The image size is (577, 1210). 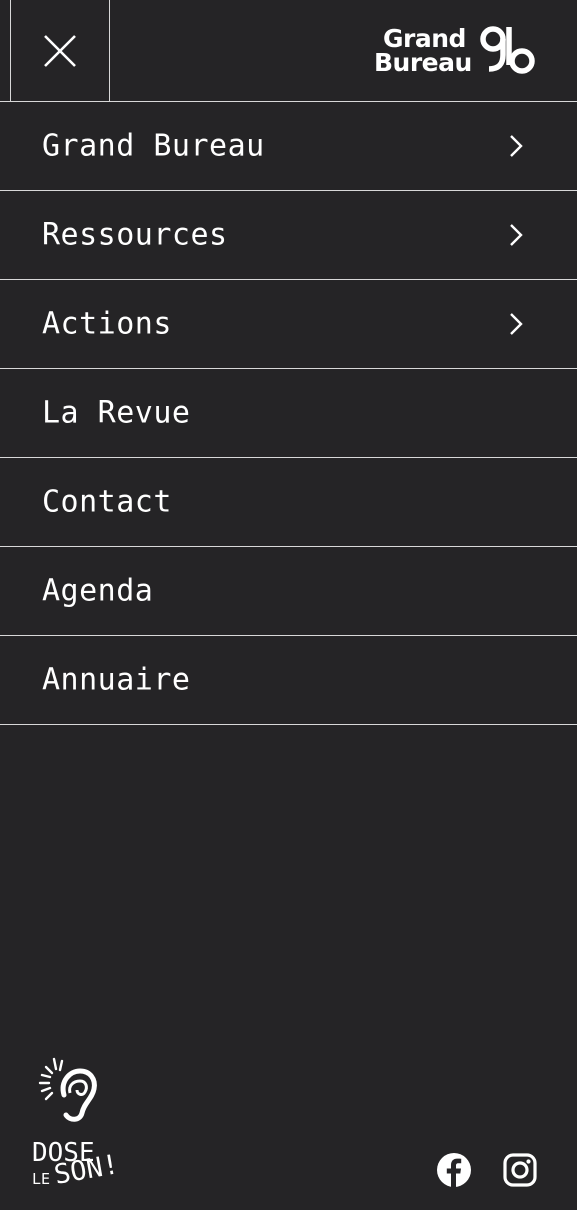 I want to click on grand-bureau-logo: Grand Bureau, so click(x=461, y=51).